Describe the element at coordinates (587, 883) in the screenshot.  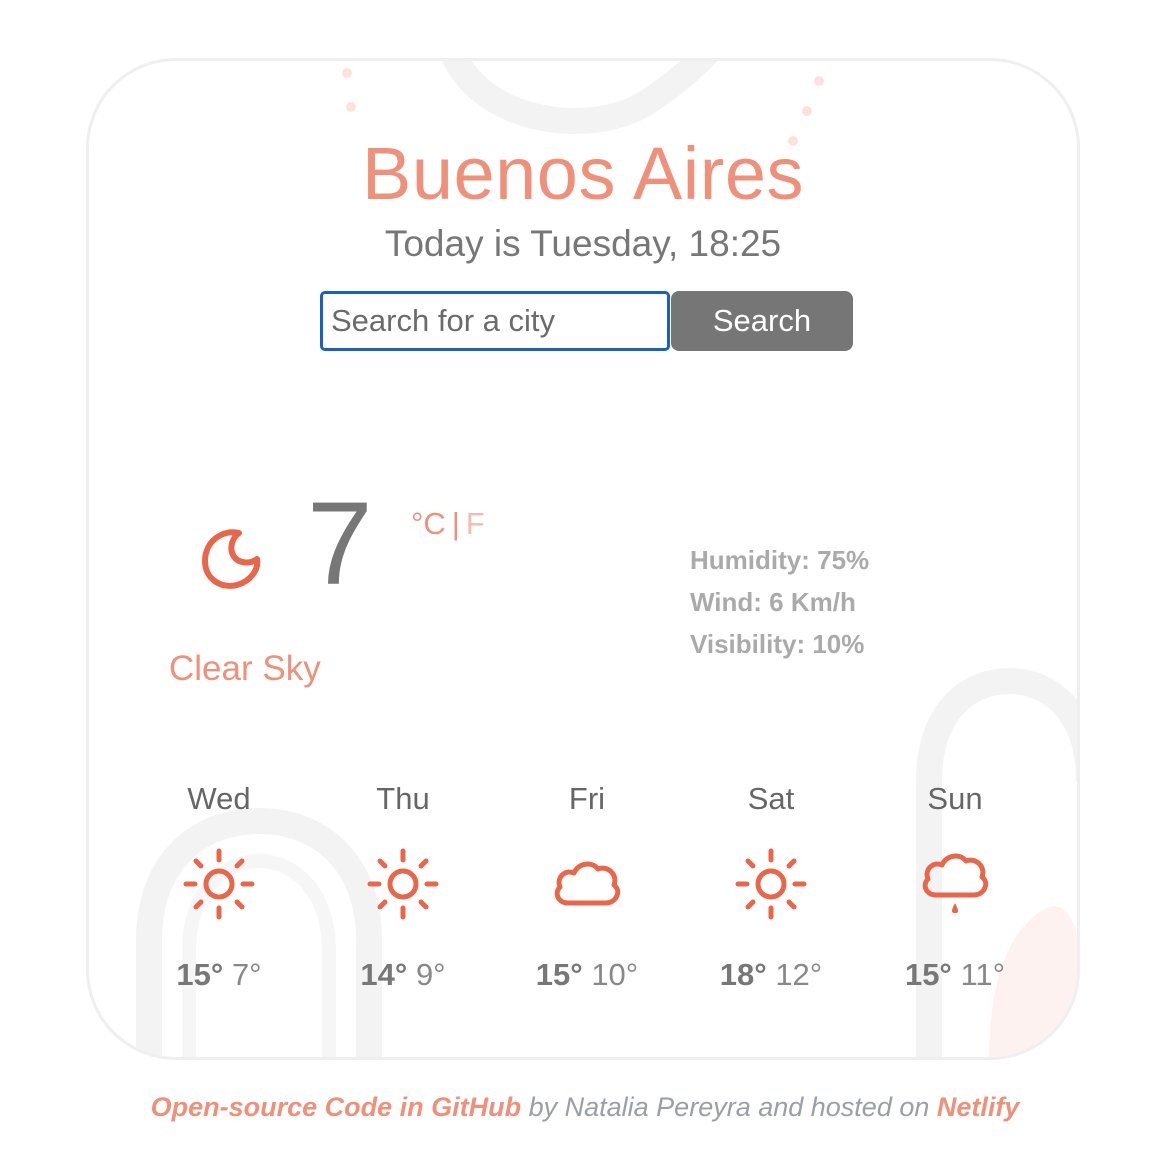
I see `cloud-icon` at that location.